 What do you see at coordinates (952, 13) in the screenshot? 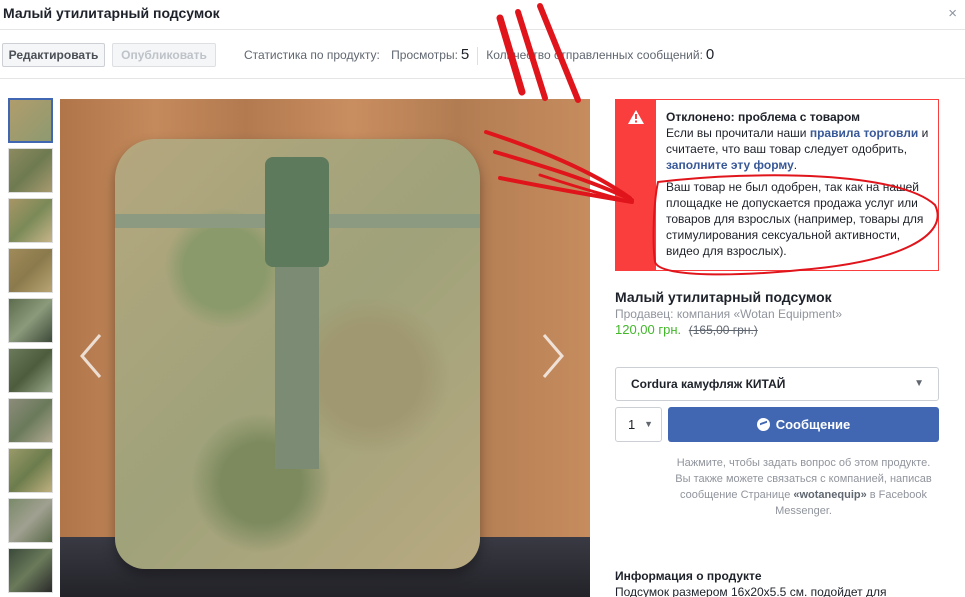
I see `close-icon: ×` at bounding box center [952, 13].